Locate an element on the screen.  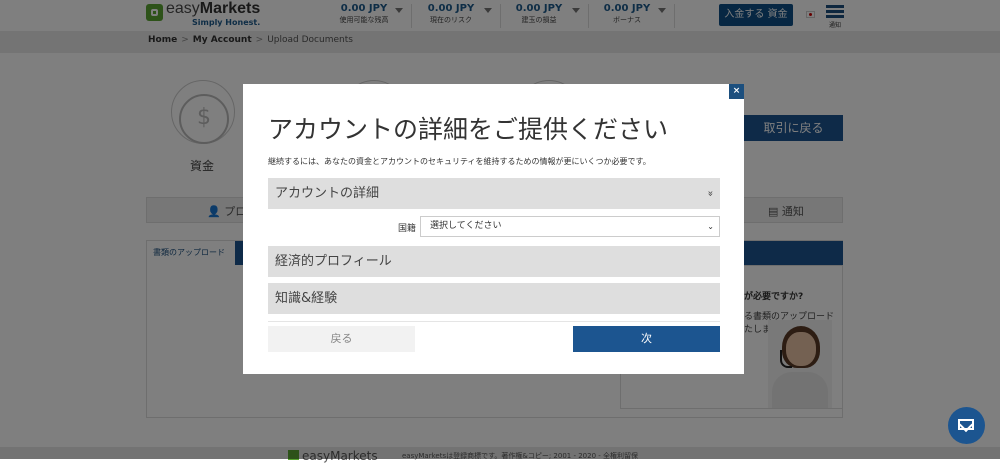
section-knowledge-experience: 知識&経験 is located at coordinates (494, 298).